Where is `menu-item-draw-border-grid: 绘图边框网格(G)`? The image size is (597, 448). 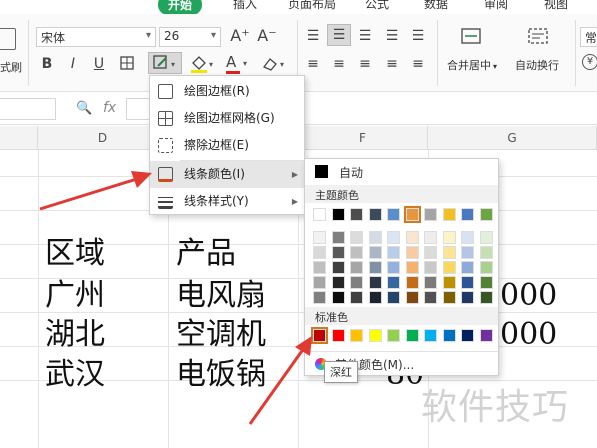 menu-item-draw-border-grid: 绘图边框网格(G) is located at coordinates (227, 118).